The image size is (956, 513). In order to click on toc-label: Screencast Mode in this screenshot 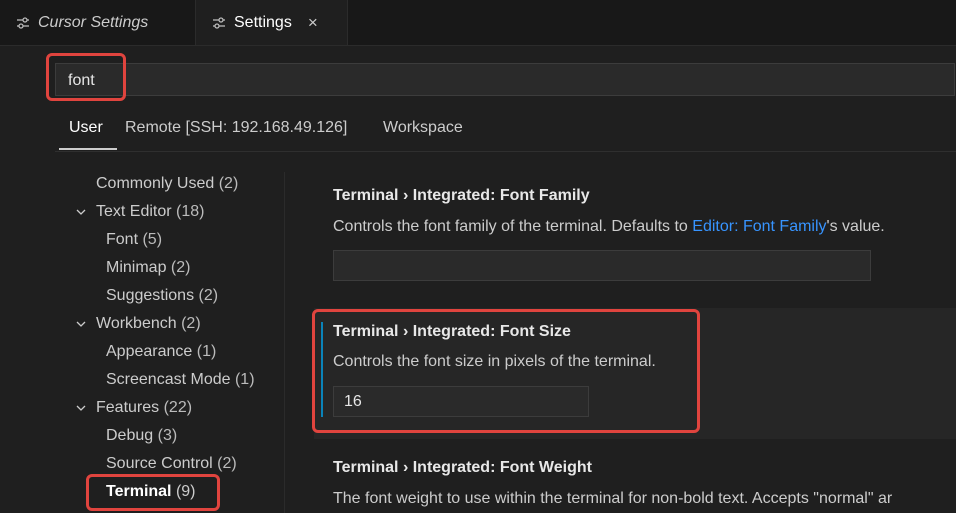, I will do `click(168, 379)`.